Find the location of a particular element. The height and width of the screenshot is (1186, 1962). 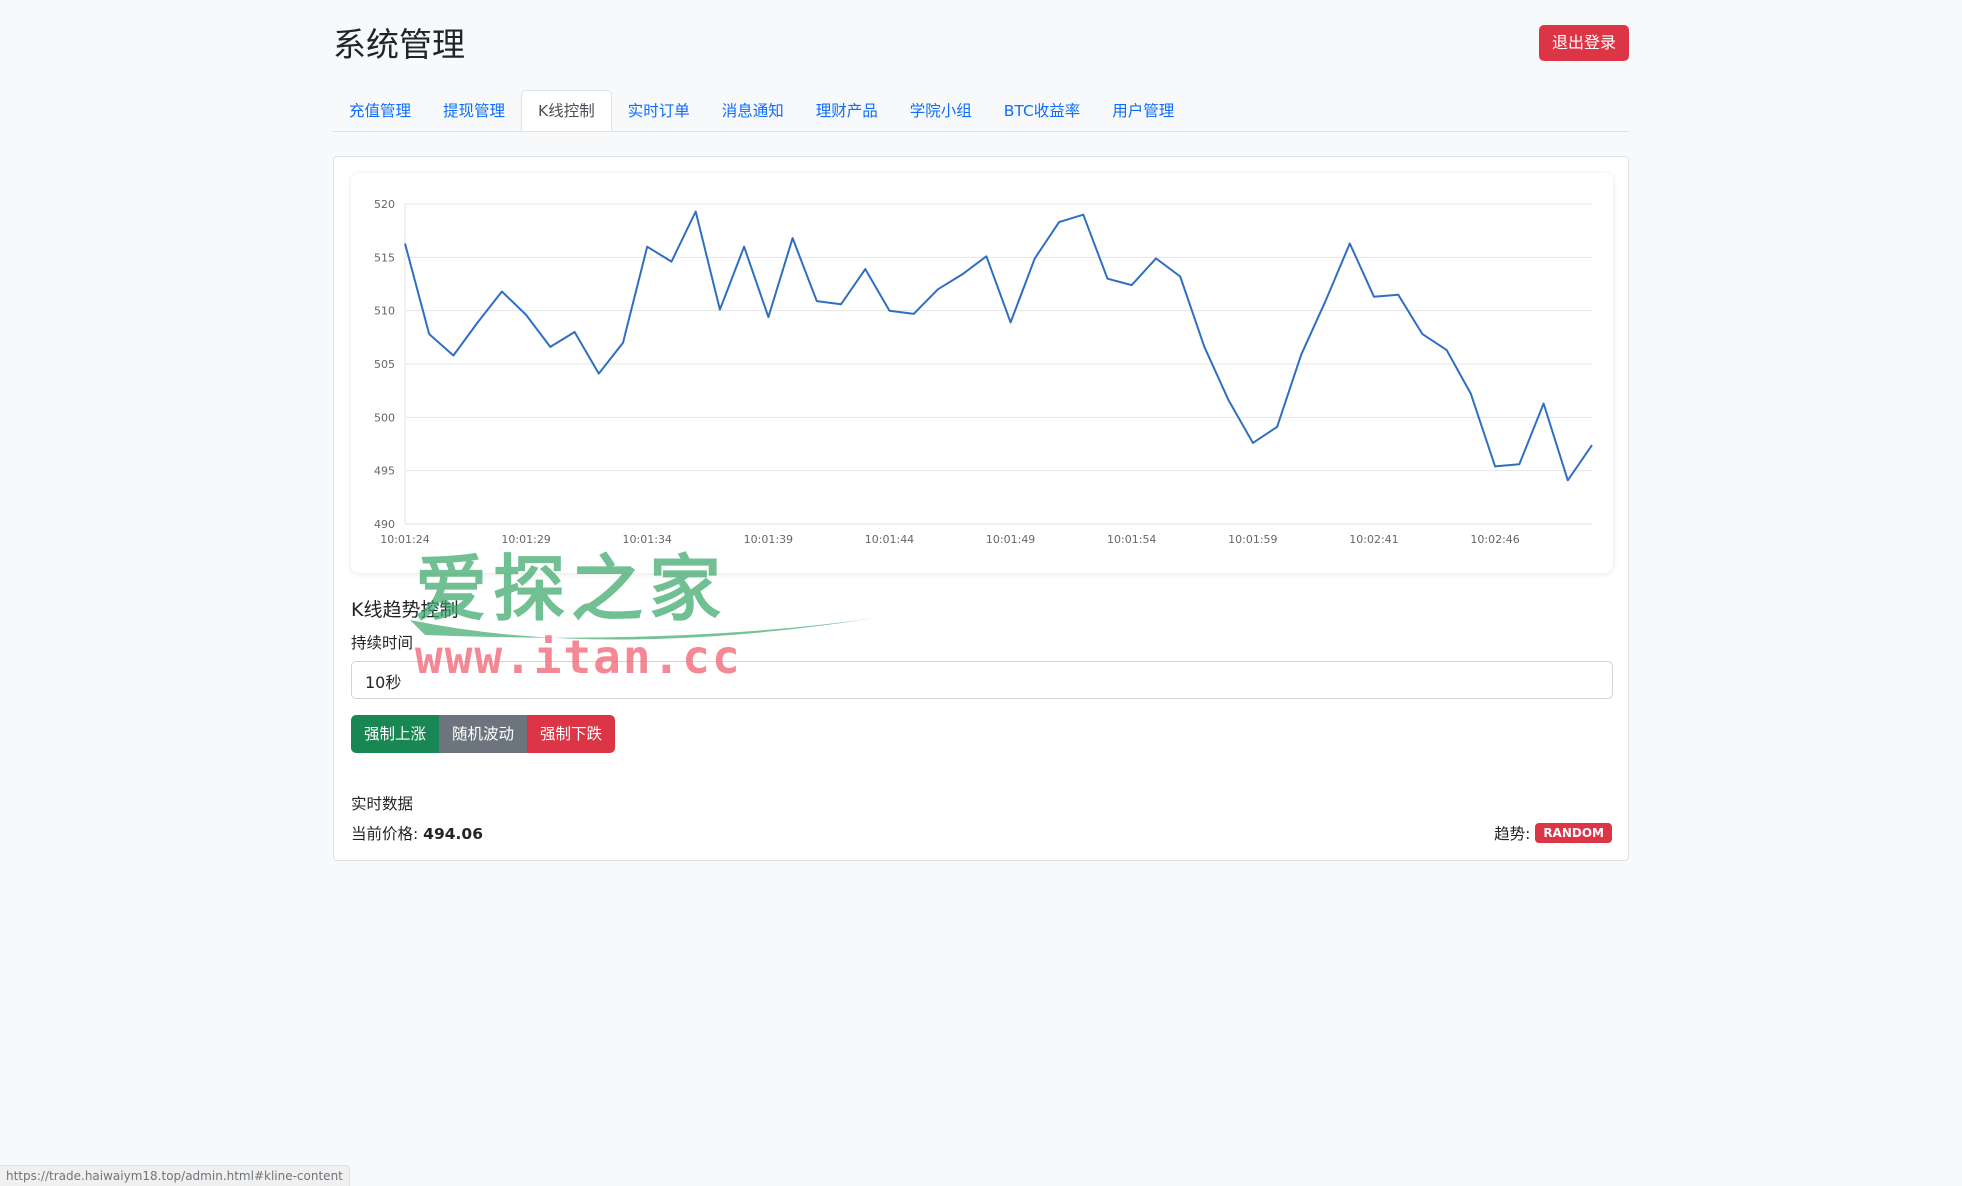

tab-item: 理财产品 is located at coordinates (847, 110).